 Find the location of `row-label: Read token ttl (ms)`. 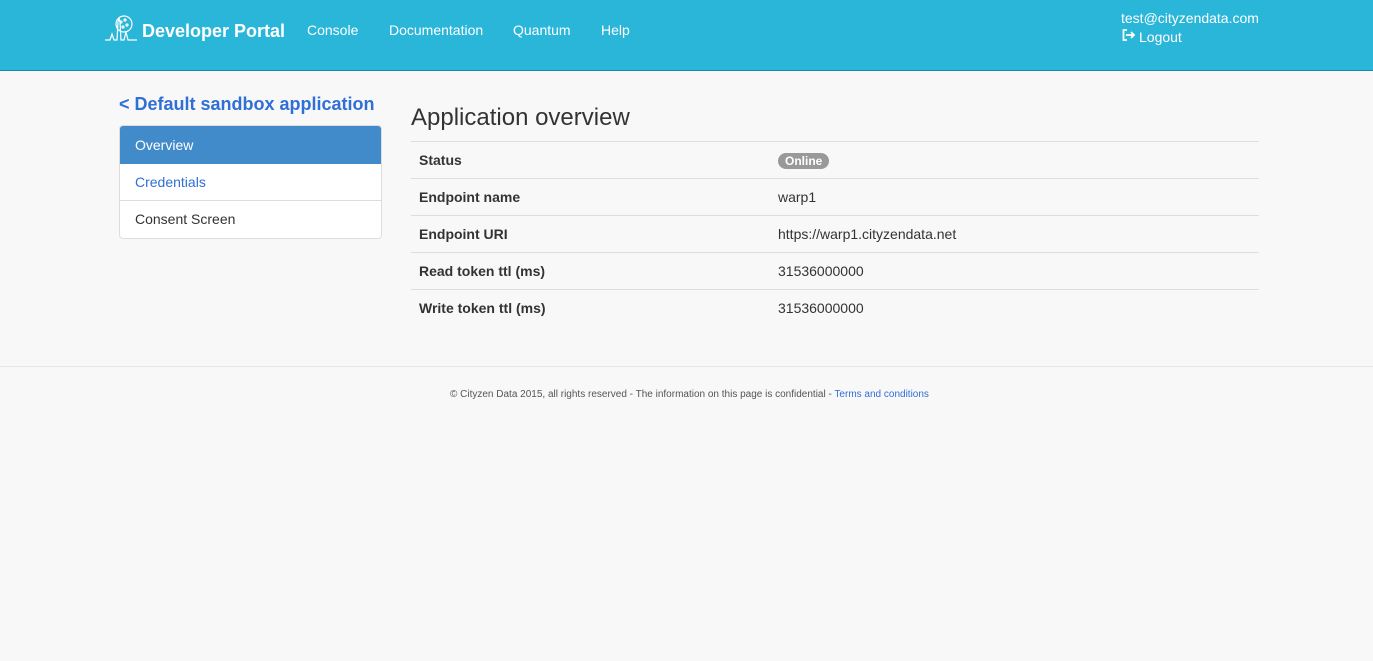

row-label: Read token ttl (ms) is located at coordinates (590, 271).